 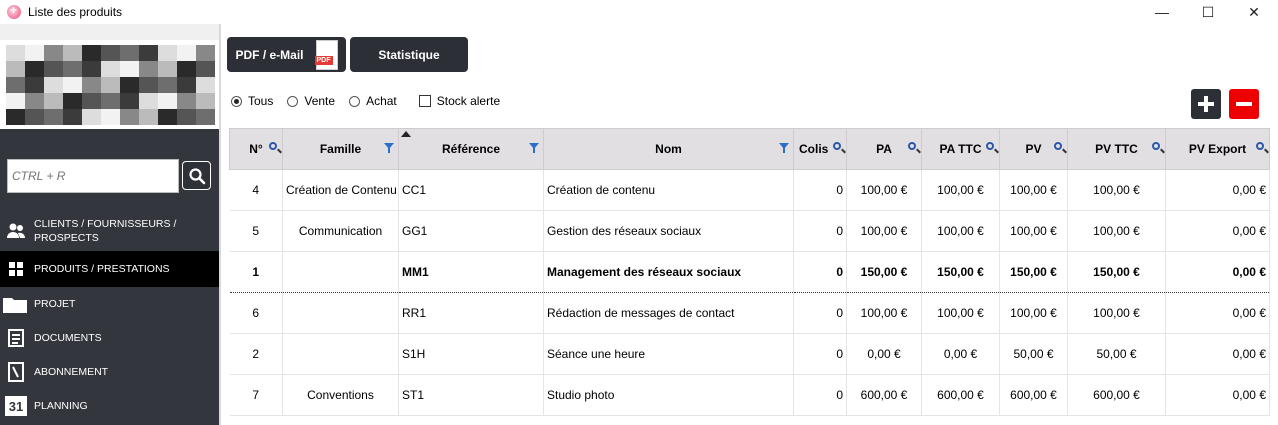 What do you see at coordinates (960, 313) in the screenshot?
I see `cell-pa-ttc: 100,00 €` at bounding box center [960, 313].